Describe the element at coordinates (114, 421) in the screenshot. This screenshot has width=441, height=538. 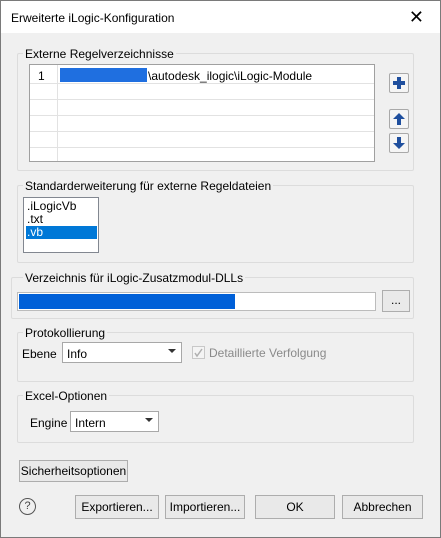
I see `engine-select: Intern` at that location.